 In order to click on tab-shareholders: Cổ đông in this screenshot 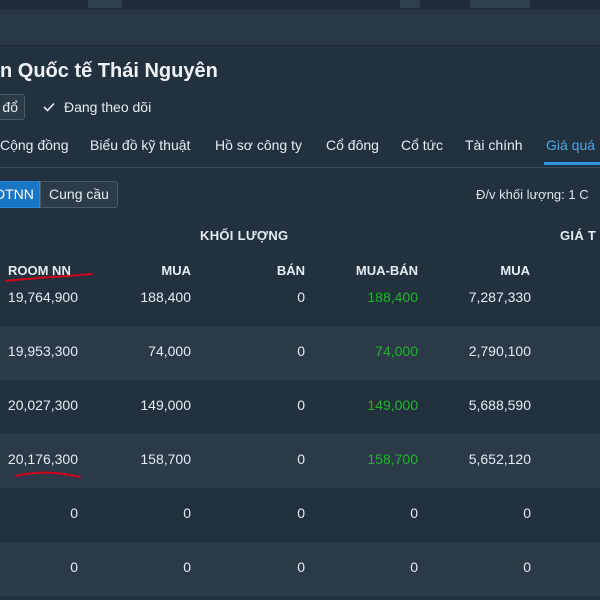, I will do `click(352, 145)`.